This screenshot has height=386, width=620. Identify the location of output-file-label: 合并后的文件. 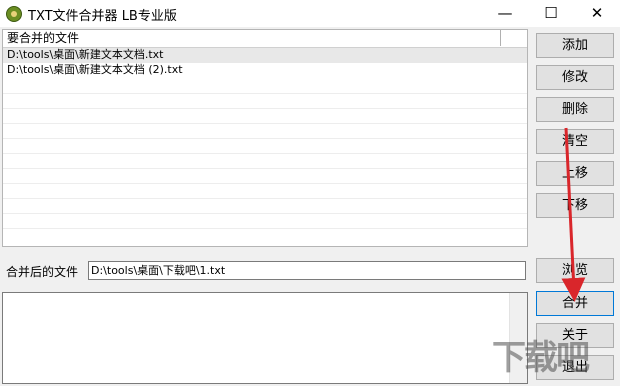
(42, 272).